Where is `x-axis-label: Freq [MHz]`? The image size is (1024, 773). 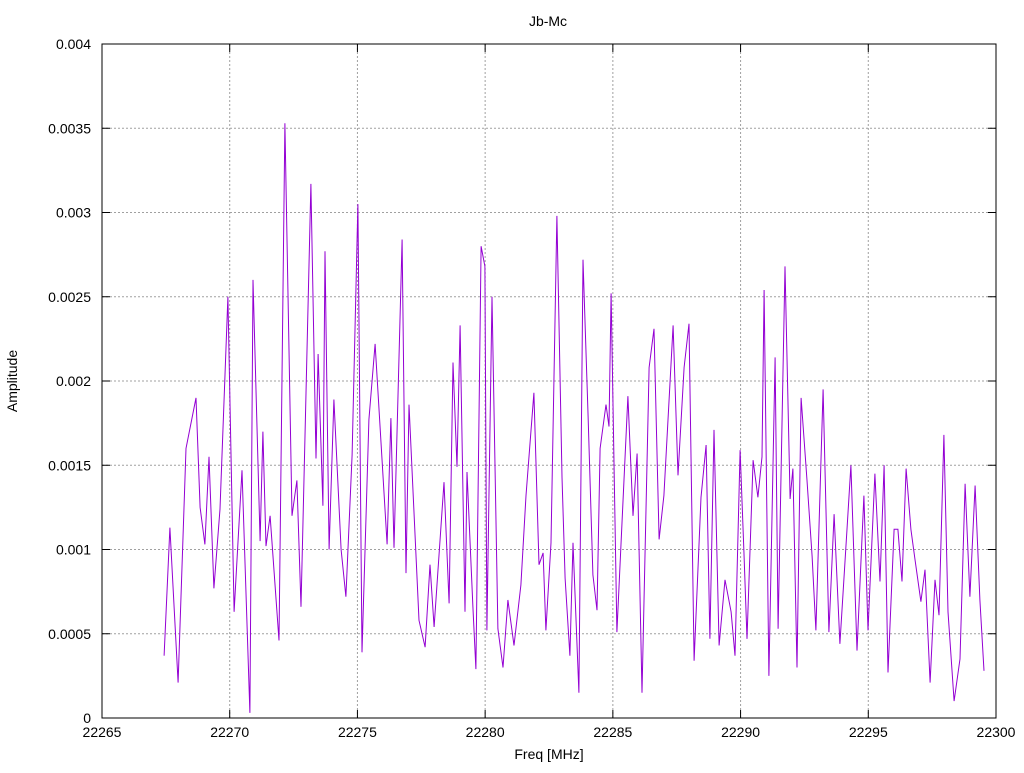
x-axis-label: Freq [MHz] is located at coordinates (548, 754).